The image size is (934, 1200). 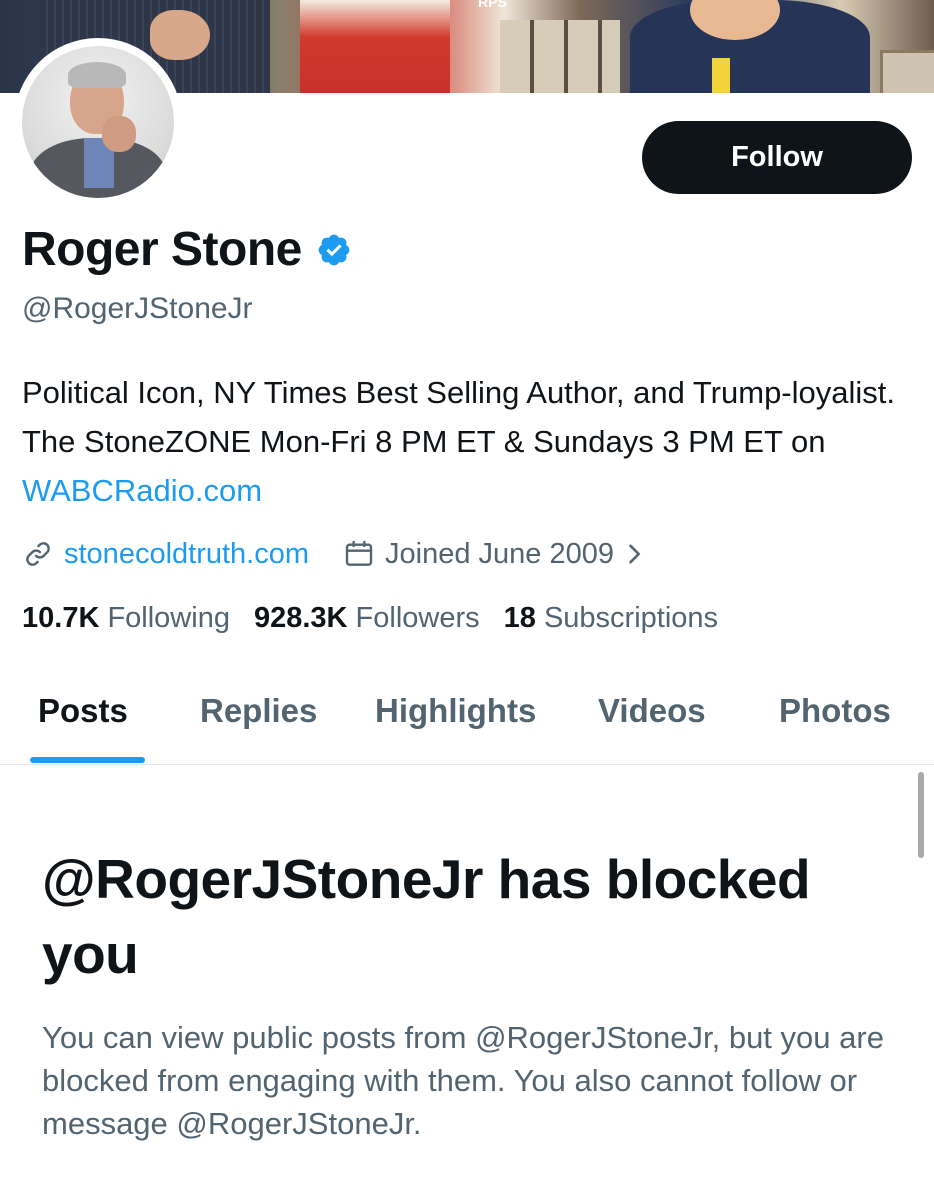 What do you see at coordinates (61, 618) in the screenshot?
I see `following-count: 10.7K` at bounding box center [61, 618].